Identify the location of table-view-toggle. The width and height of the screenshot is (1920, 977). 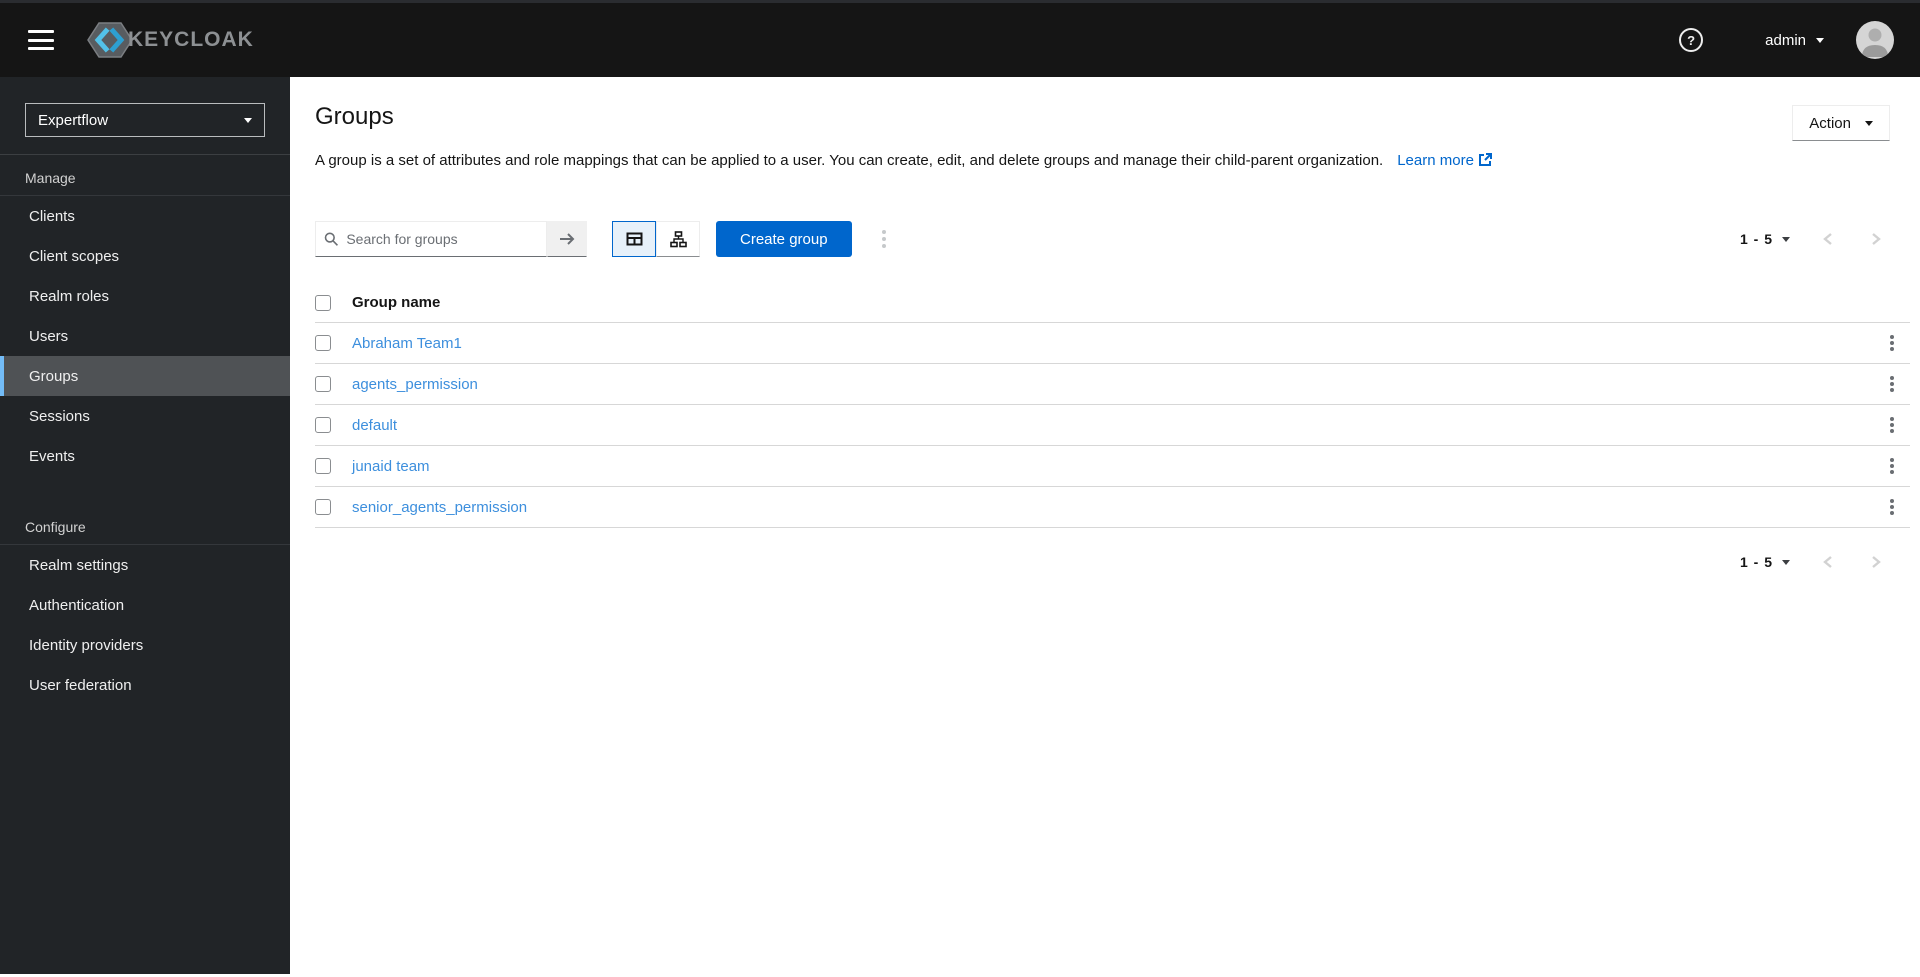
(634, 239).